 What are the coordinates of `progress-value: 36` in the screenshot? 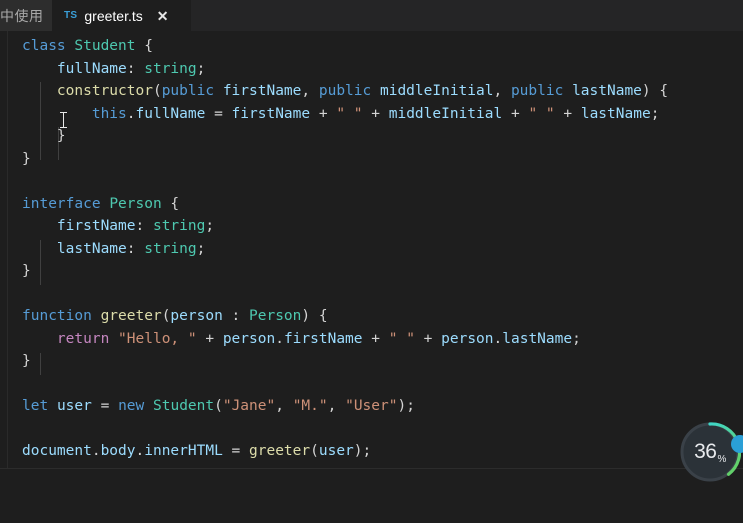 It's located at (705, 451).